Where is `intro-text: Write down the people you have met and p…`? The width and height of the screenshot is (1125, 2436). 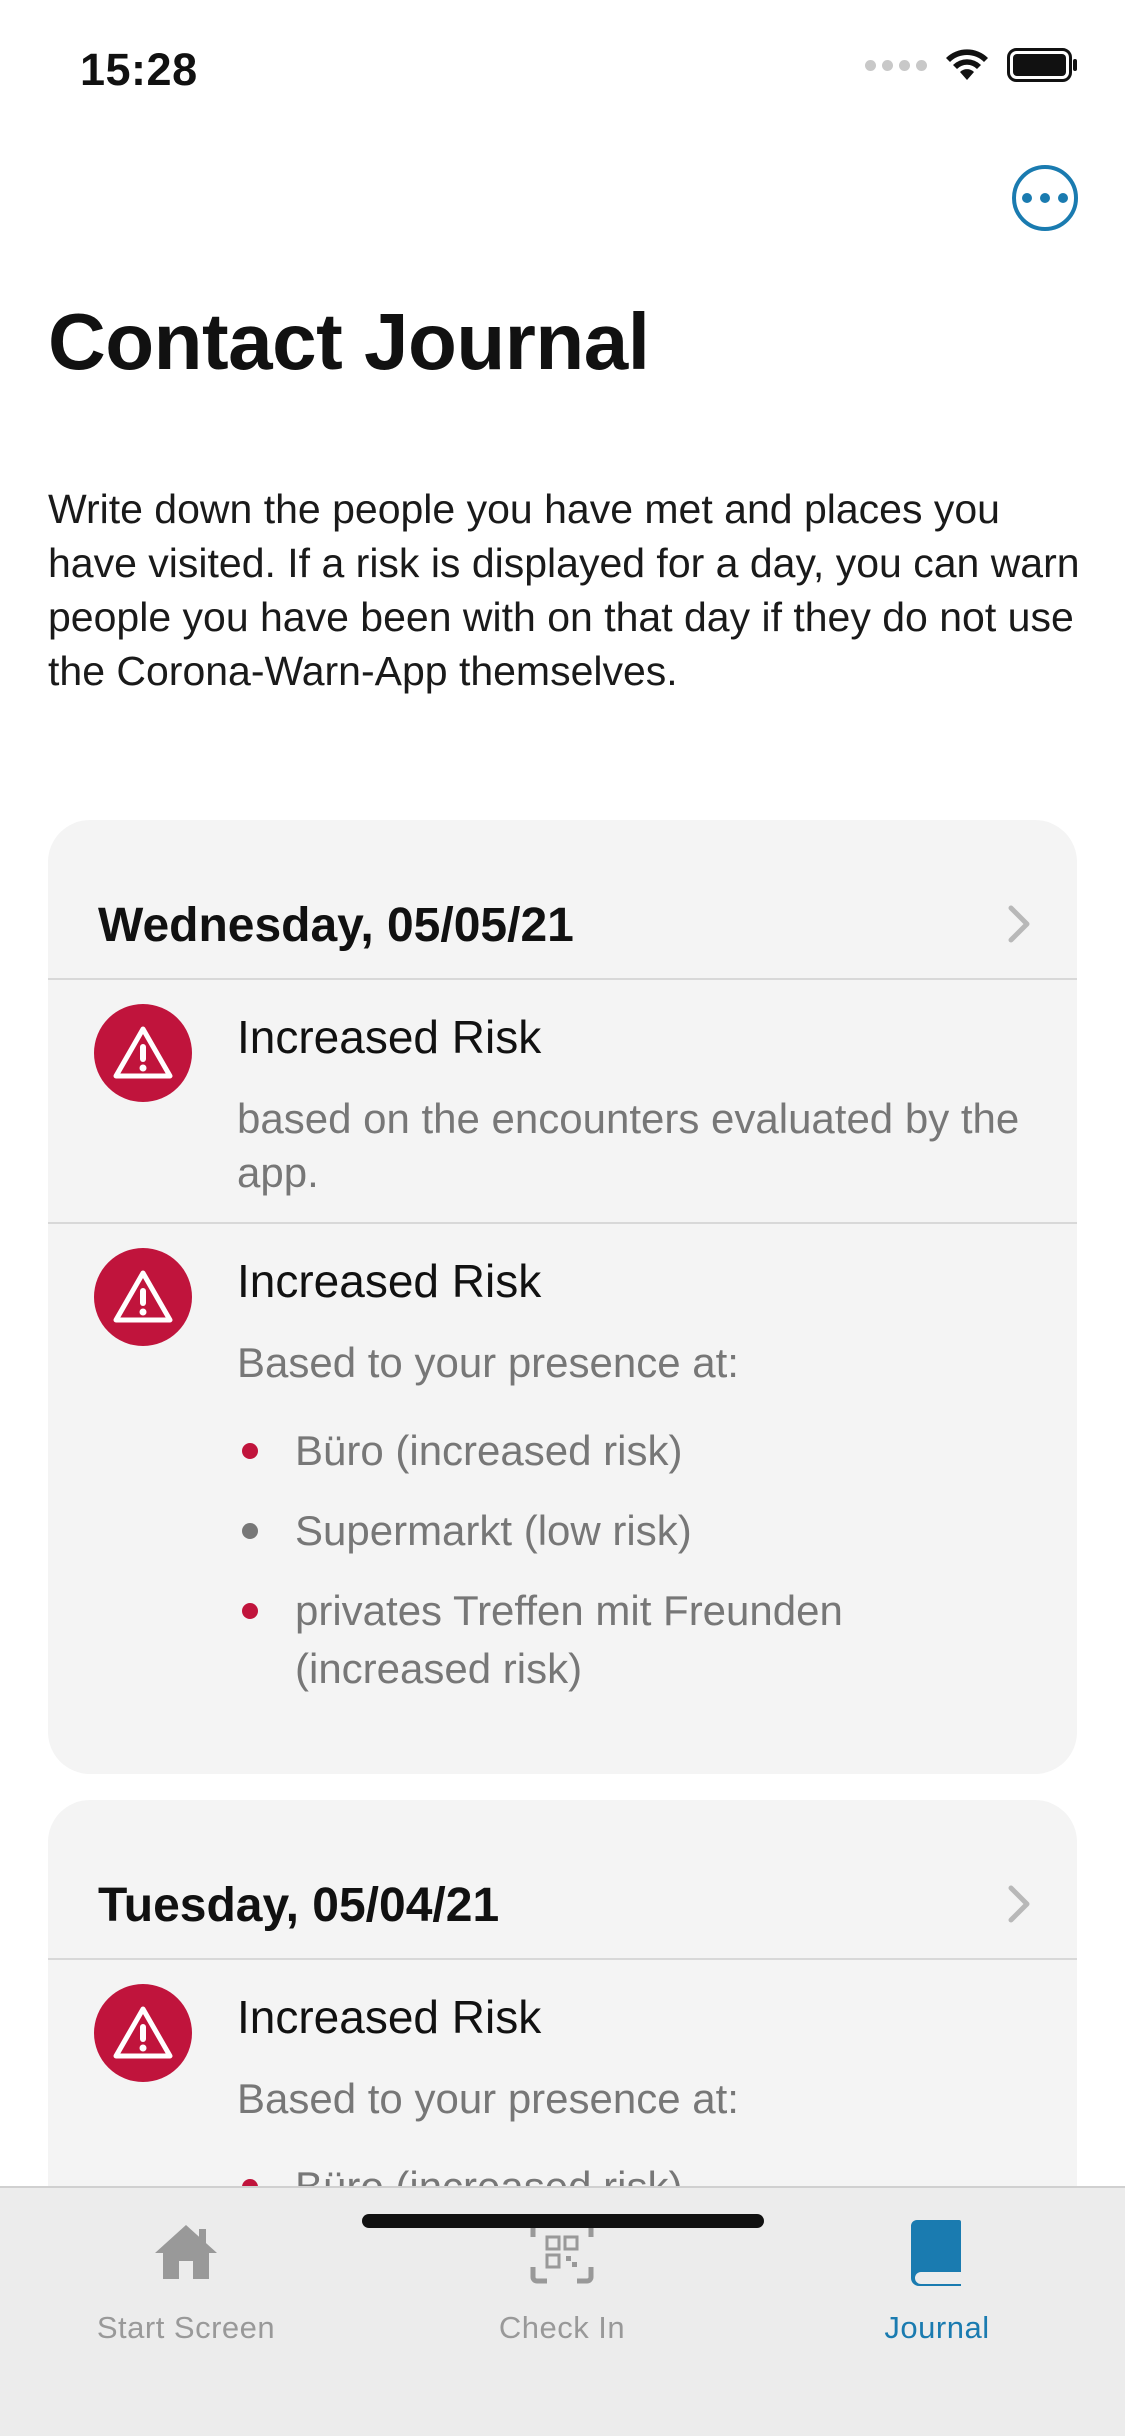 intro-text: Write down the people you have met and p… is located at coordinates (564, 590).